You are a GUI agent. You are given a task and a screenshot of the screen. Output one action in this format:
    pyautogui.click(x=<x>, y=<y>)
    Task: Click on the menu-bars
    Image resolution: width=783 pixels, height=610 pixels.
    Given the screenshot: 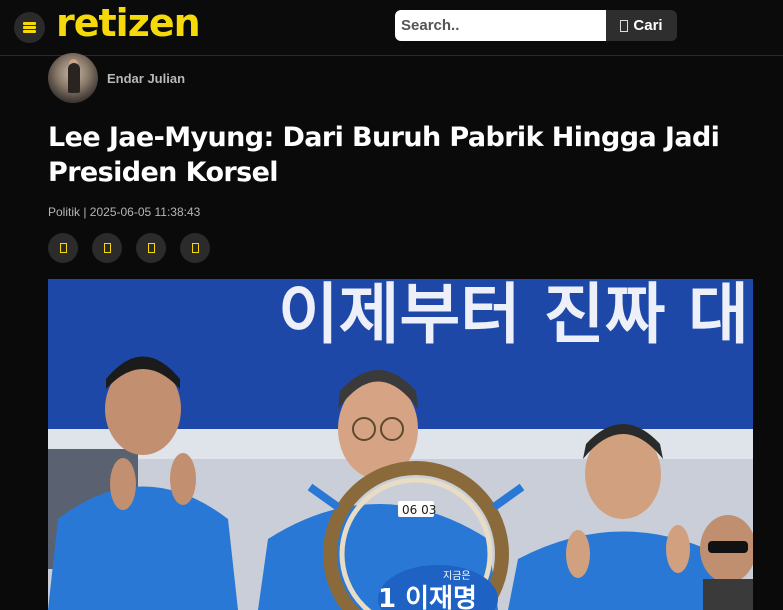 What is the action you would take?
    pyautogui.click(x=29, y=27)
    